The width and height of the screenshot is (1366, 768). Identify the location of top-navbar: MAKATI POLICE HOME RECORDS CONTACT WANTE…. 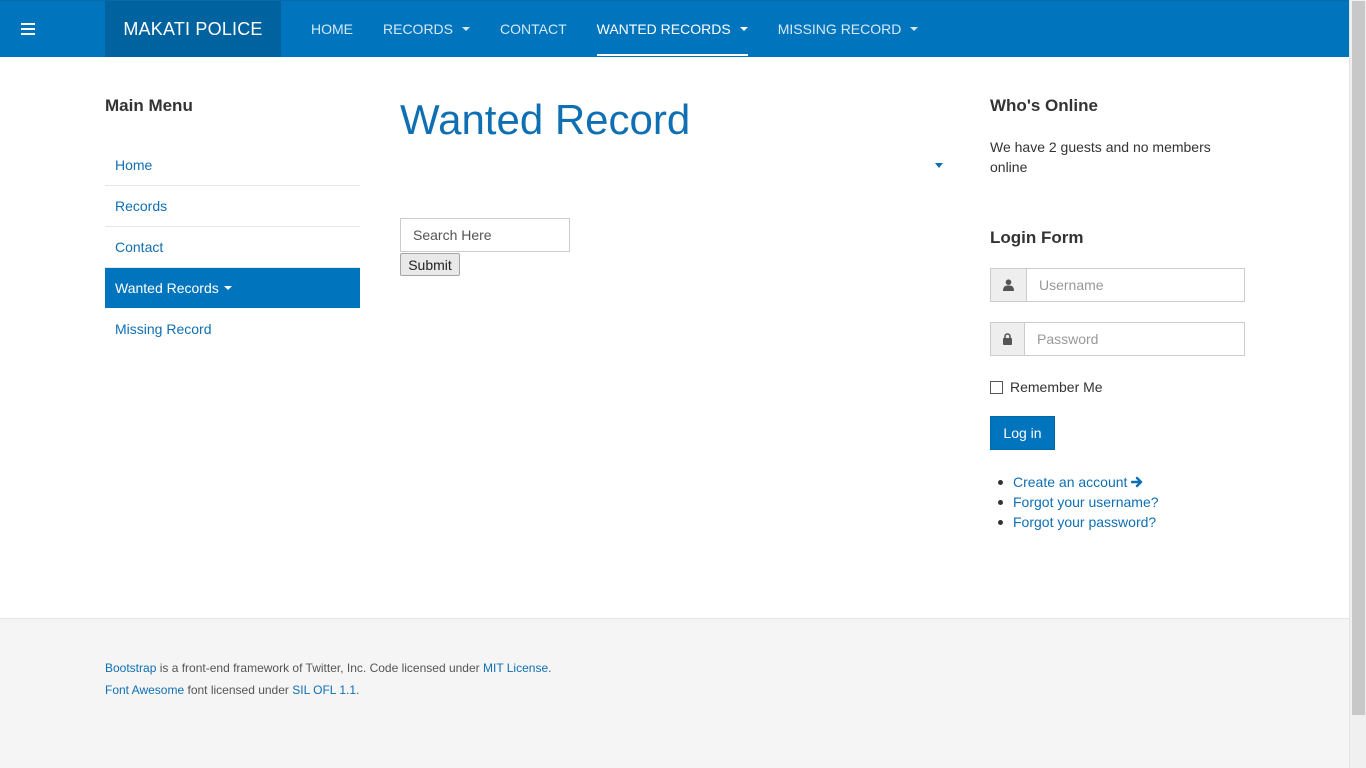
(674, 28).